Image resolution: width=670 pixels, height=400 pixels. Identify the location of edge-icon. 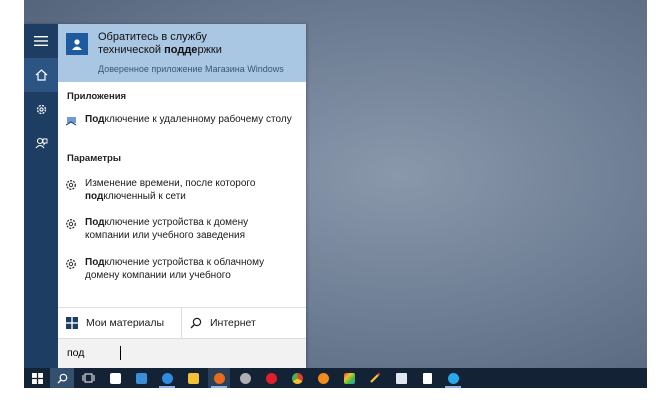
(167, 378).